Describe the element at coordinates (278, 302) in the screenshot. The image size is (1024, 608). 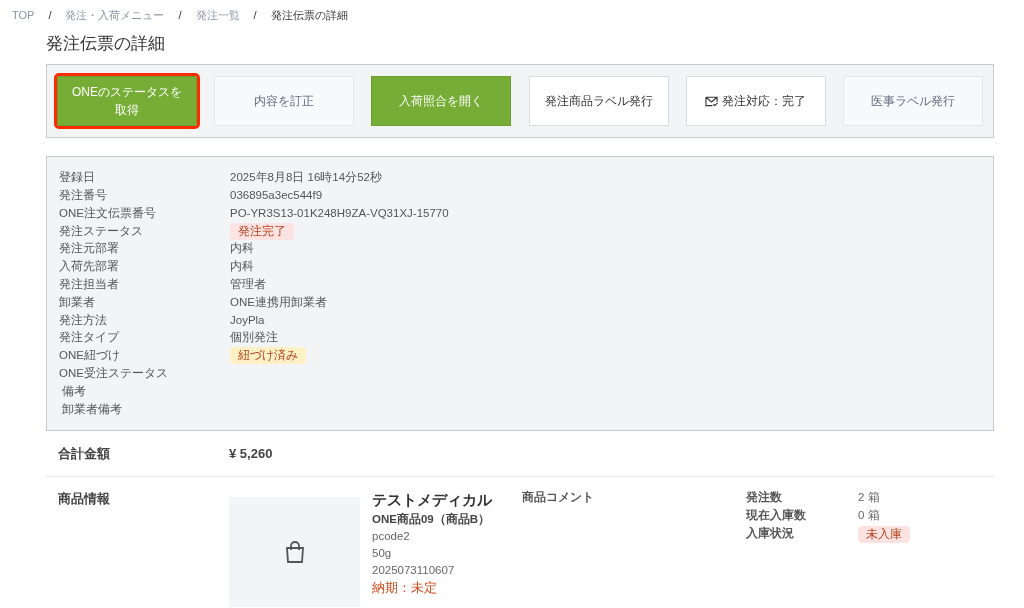
I see `field-value: ONE連携用卸業者` at that location.